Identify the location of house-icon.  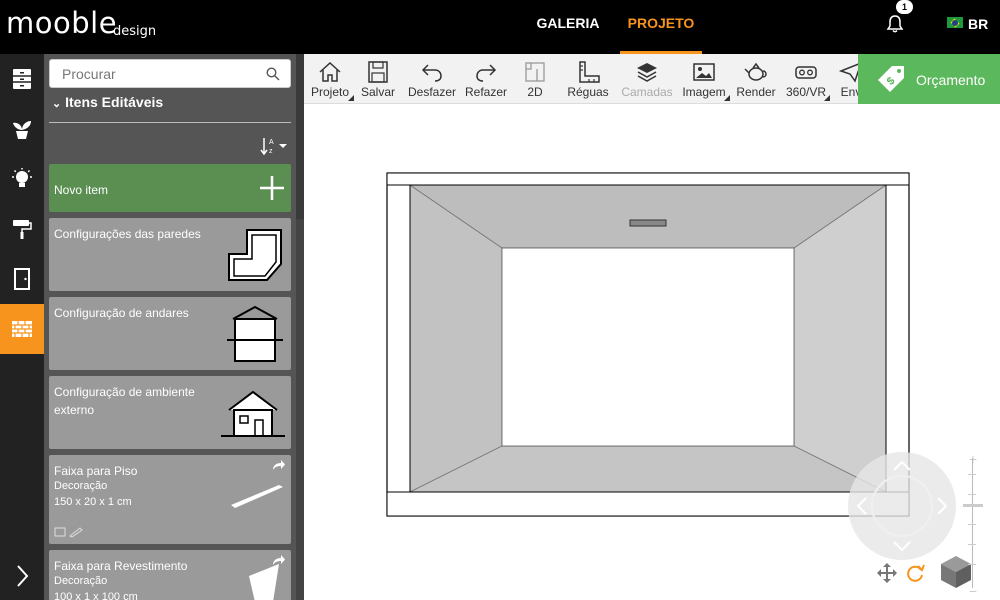
(253, 413).